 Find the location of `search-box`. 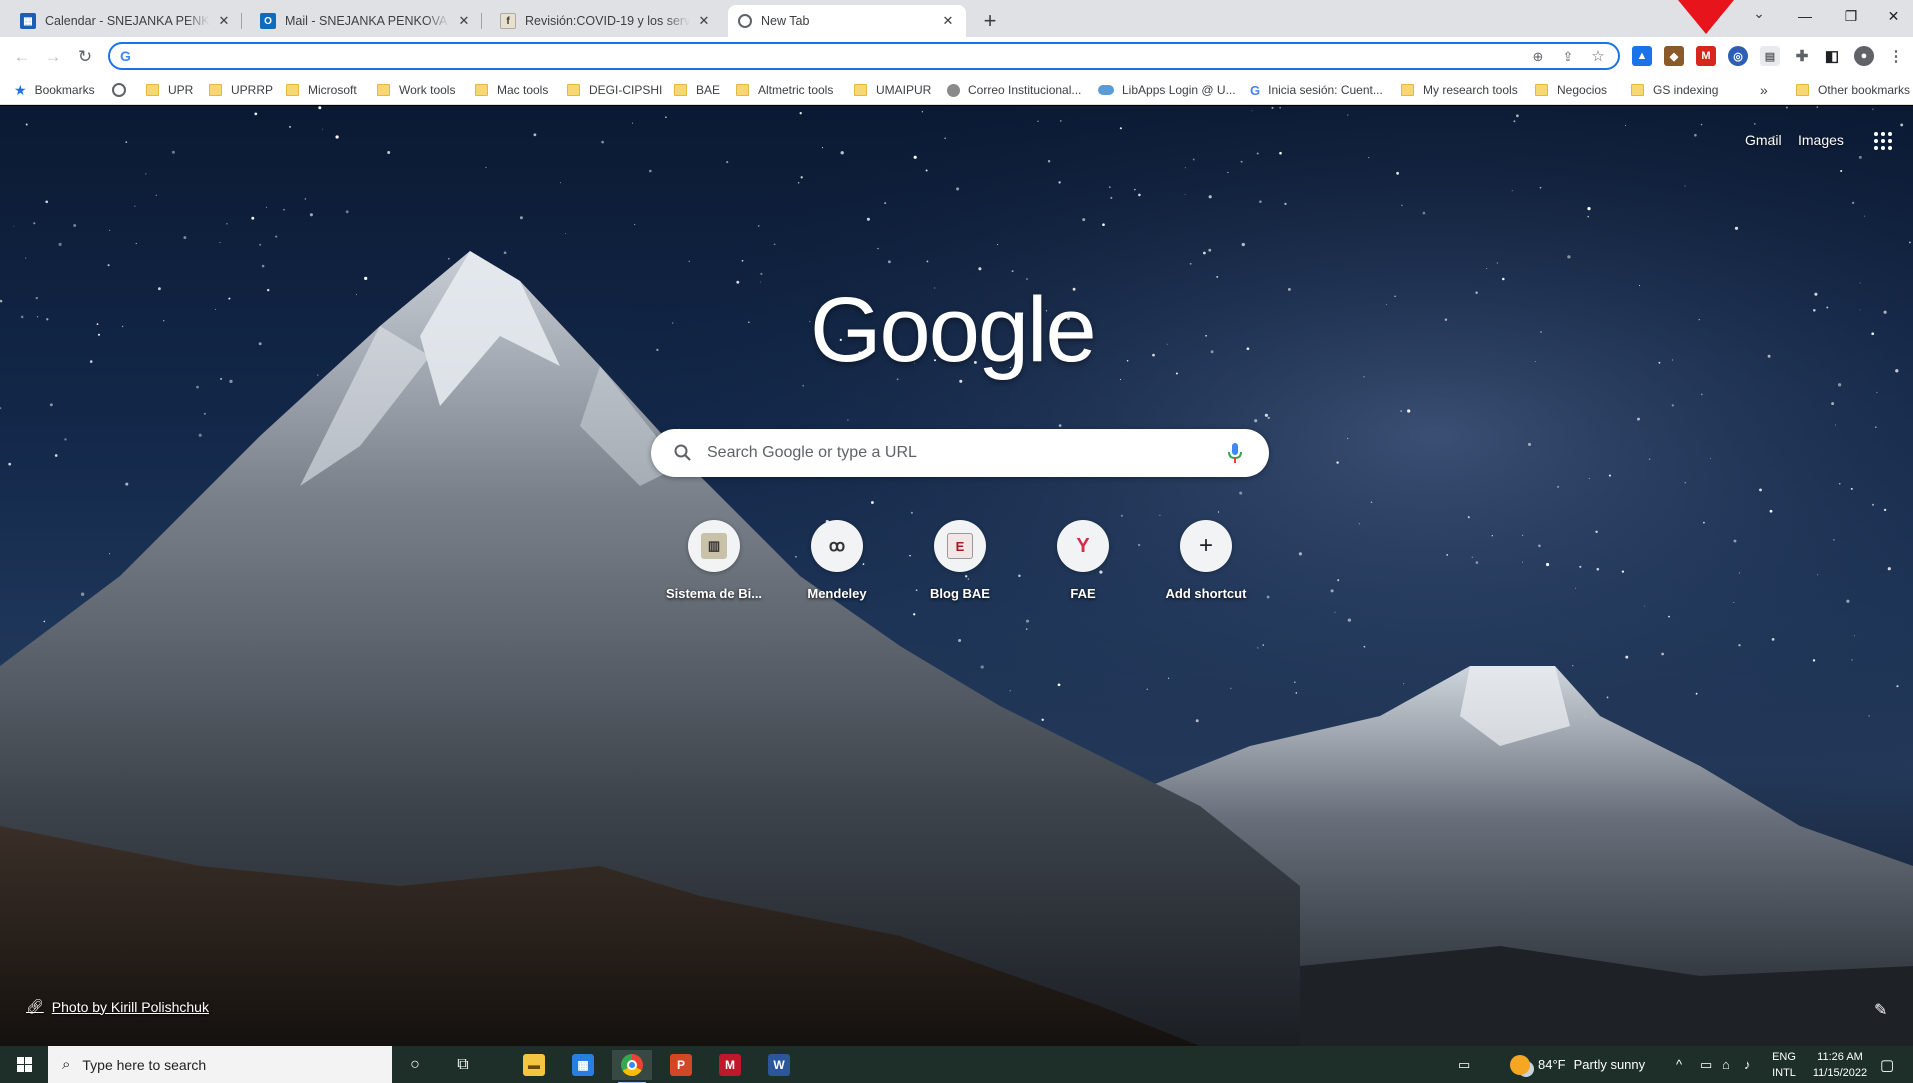

search-box is located at coordinates (960, 453).